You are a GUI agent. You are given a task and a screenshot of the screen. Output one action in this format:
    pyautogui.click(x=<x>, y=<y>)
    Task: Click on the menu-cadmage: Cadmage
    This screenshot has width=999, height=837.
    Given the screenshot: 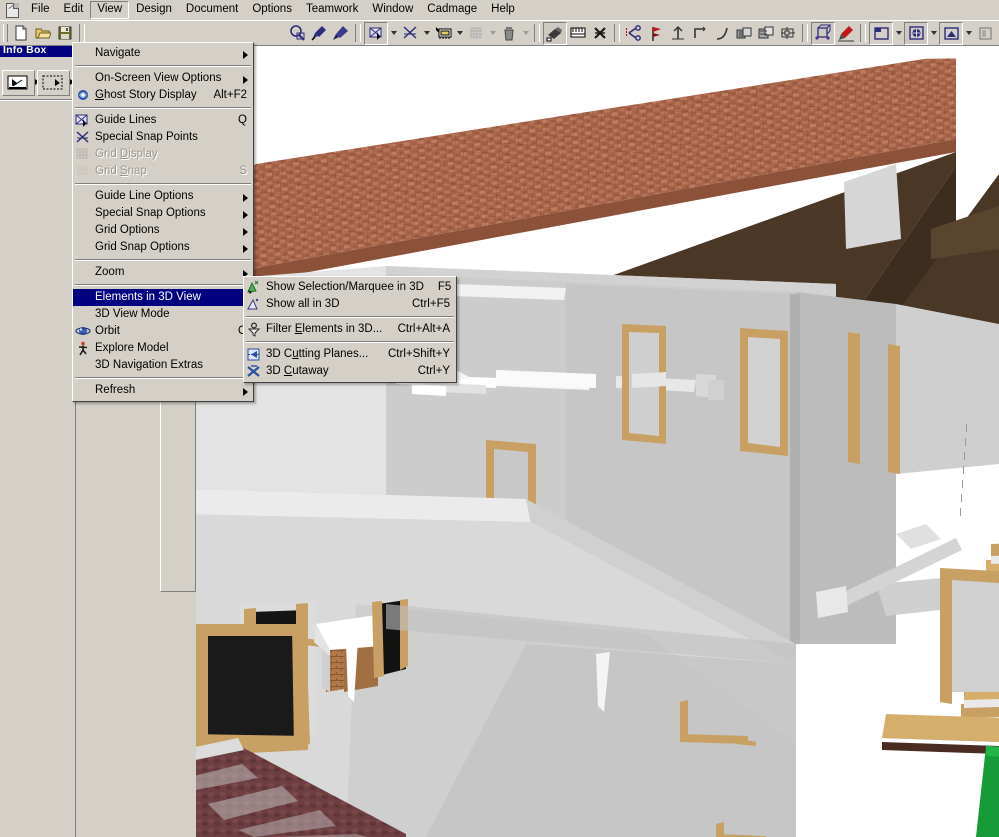 What is the action you would take?
    pyautogui.click(x=452, y=10)
    